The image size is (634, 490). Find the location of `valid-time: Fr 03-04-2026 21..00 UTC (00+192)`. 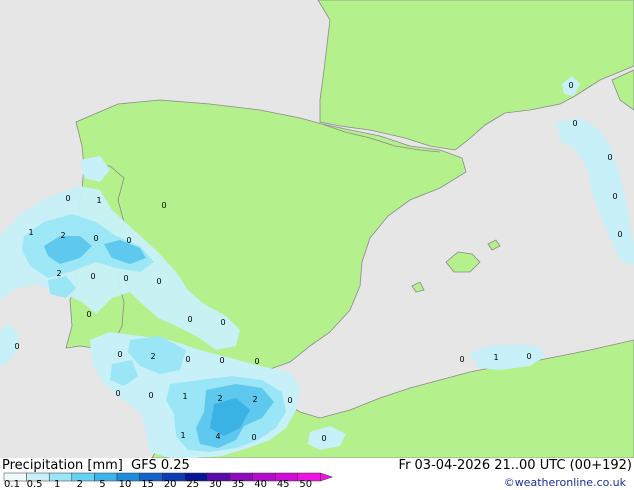

valid-time: Fr 03-04-2026 21..00 UTC (00+192) is located at coordinates (515, 465).